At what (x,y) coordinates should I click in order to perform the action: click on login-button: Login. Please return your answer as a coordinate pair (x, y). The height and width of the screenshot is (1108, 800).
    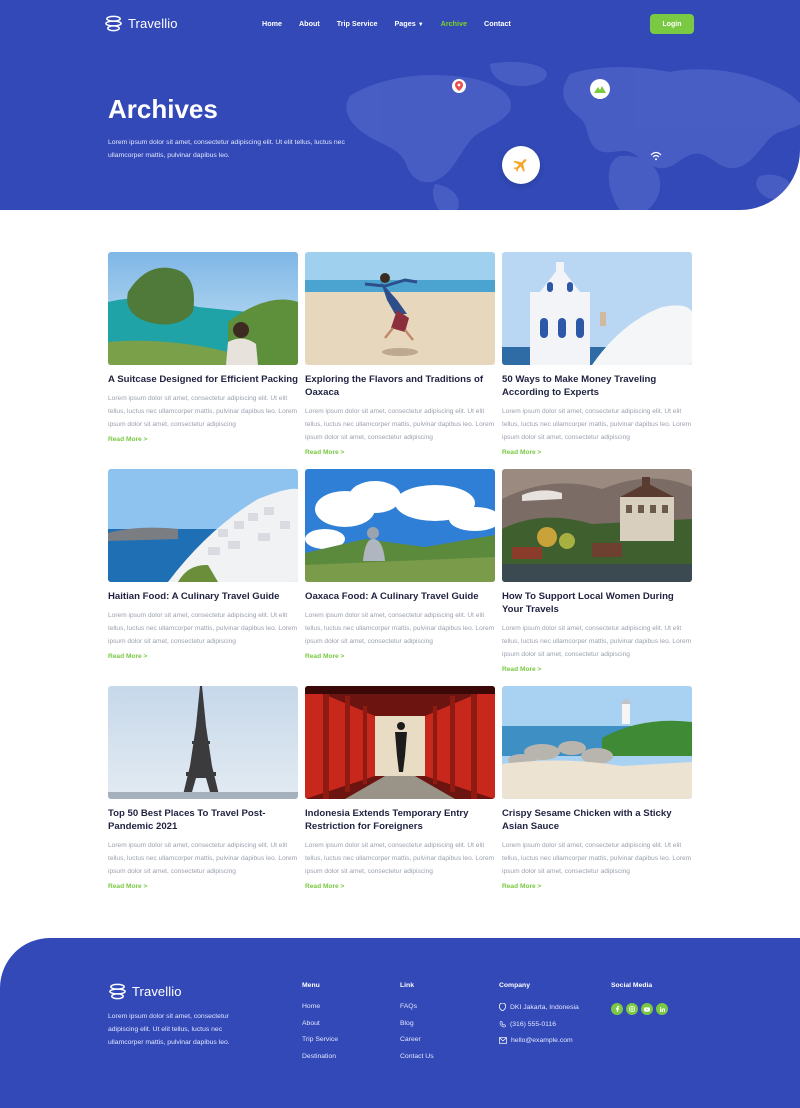
    Looking at the image, I should click on (672, 24).